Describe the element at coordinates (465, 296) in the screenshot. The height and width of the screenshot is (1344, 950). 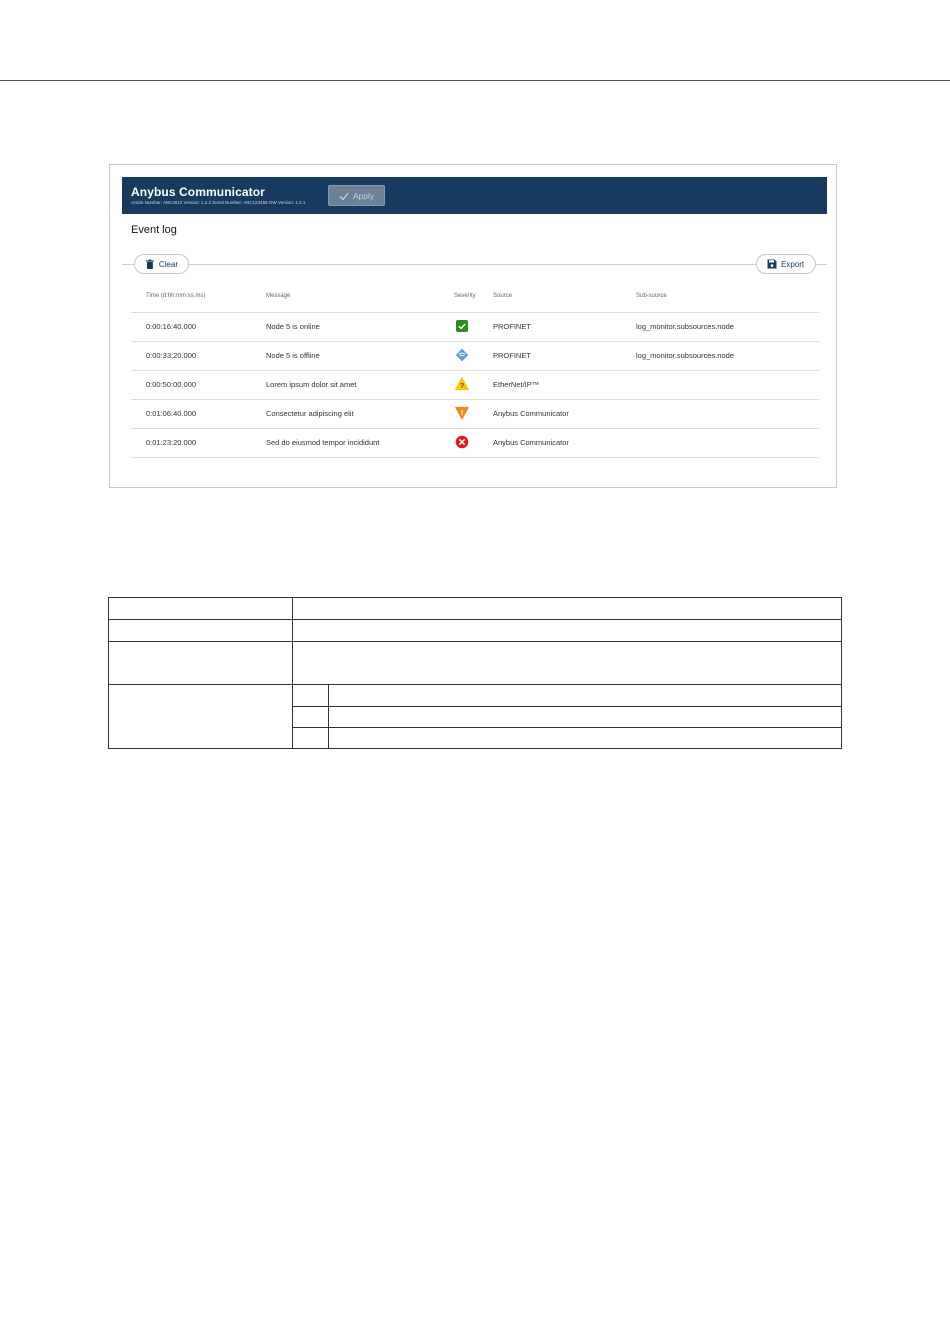
I see `col-header-severity: Severity` at that location.